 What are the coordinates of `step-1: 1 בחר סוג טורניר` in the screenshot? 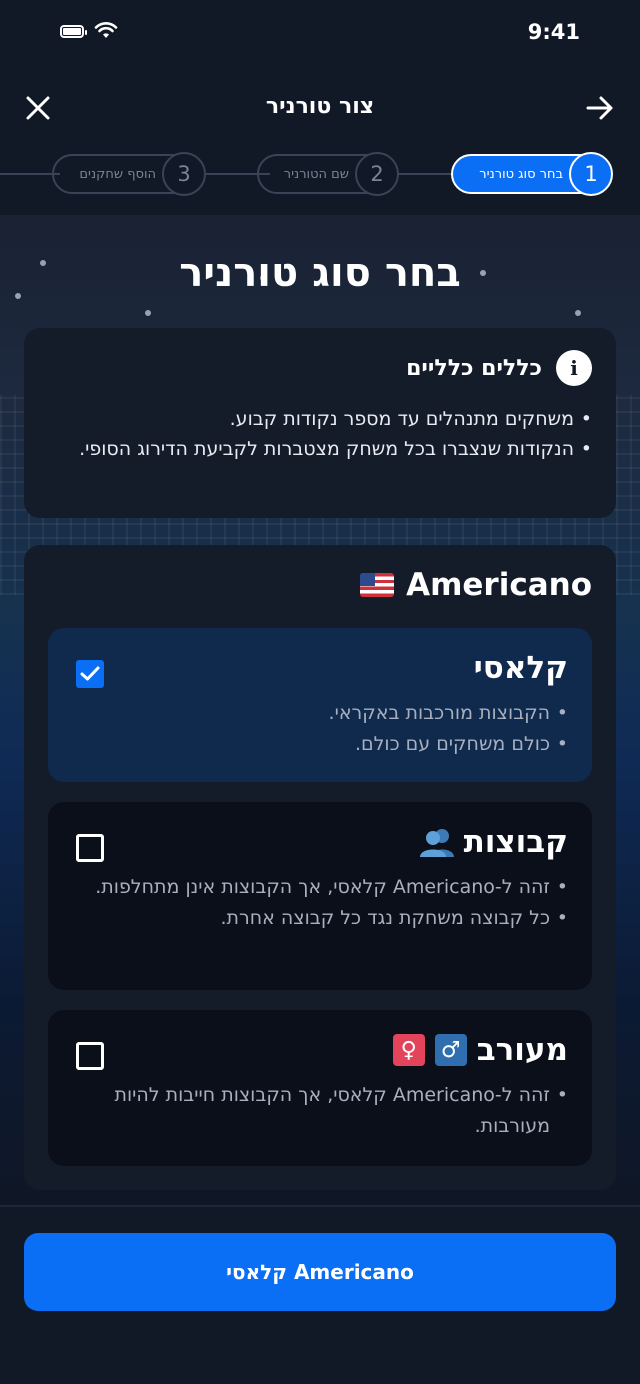 It's located at (532, 174).